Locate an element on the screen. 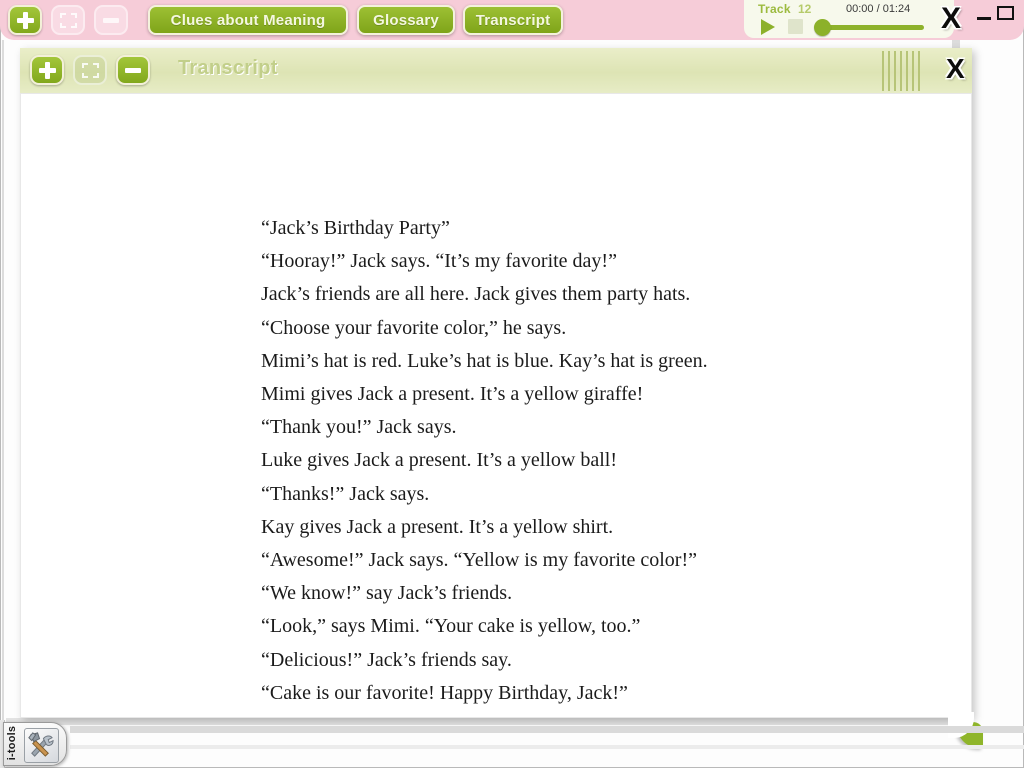 The width and height of the screenshot is (1024, 768). fullscreen-button is located at coordinates (68, 20).